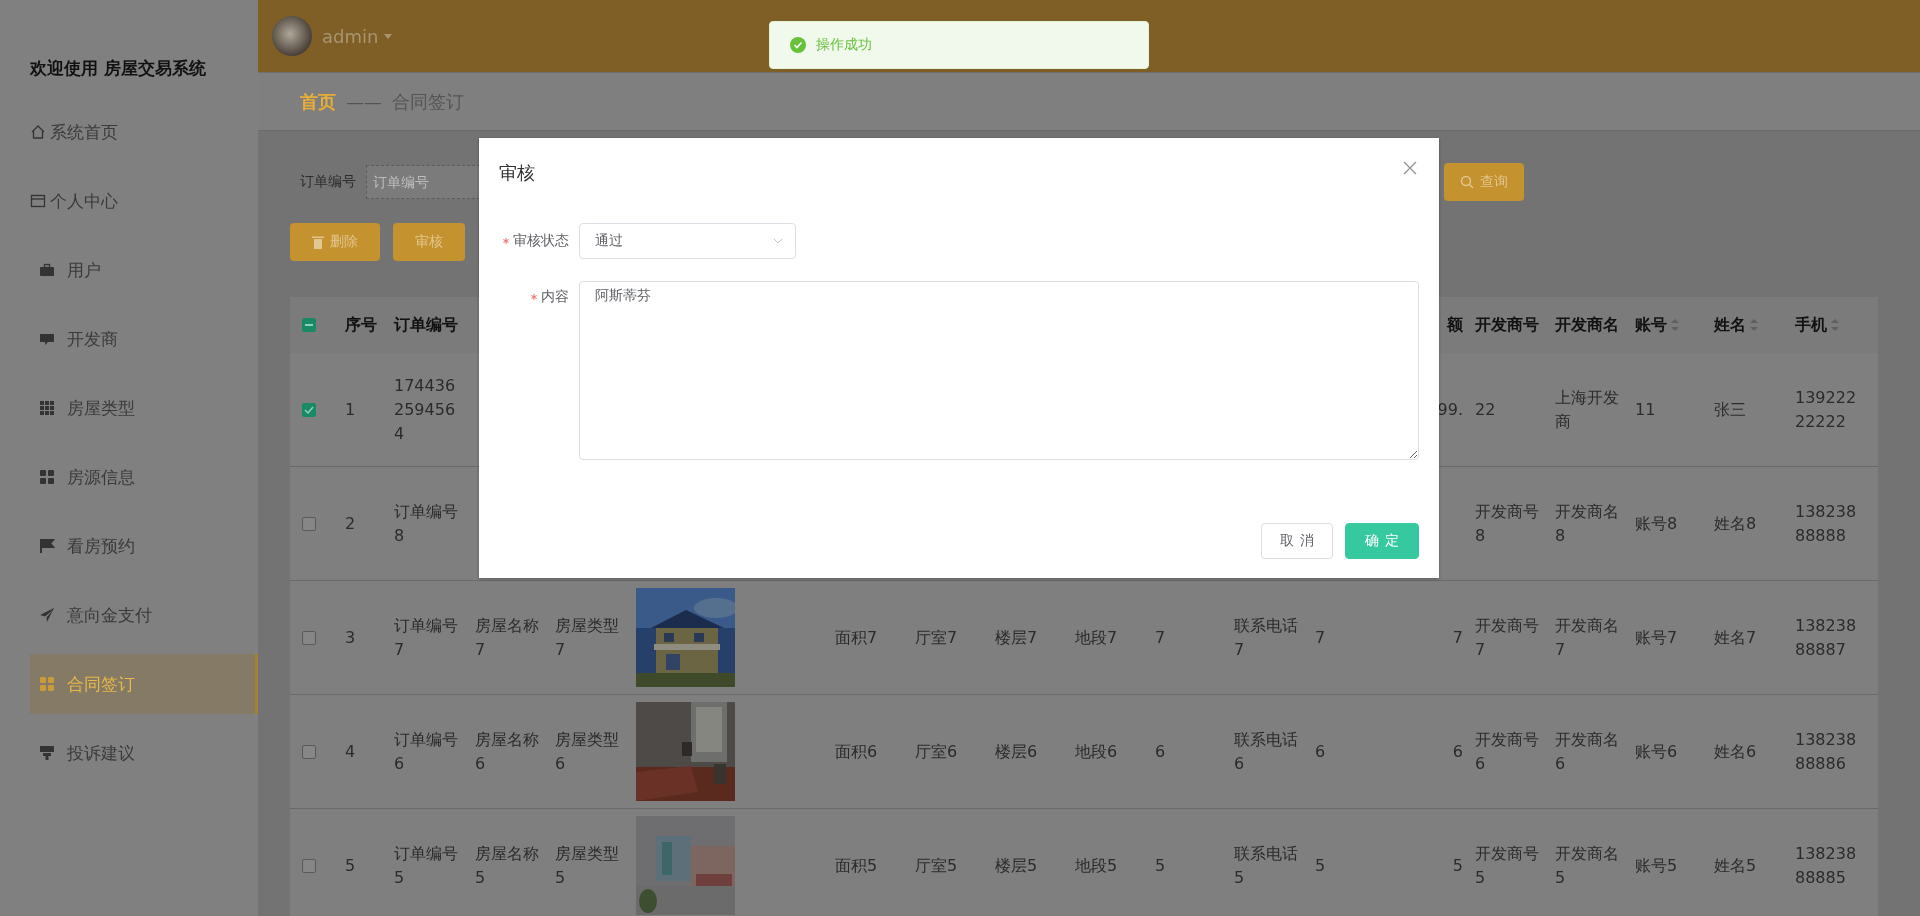 Image resolution: width=1920 pixels, height=916 pixels. I want to click on table-cell: 2, so click(350, 523).